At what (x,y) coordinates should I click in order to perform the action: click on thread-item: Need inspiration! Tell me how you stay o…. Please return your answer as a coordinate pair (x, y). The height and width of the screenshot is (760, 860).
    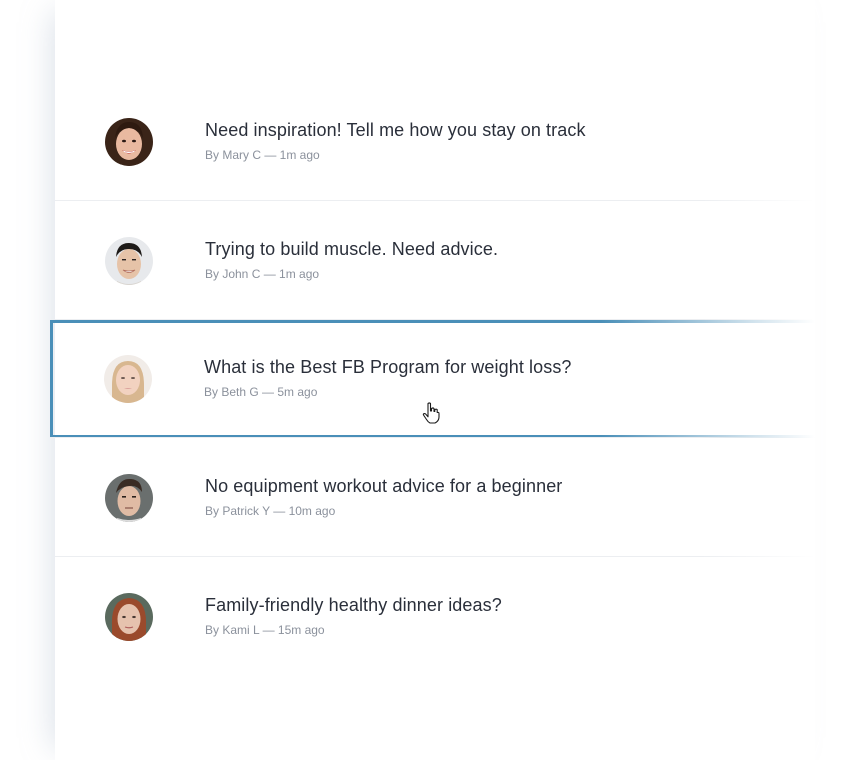
    Looking at the image, I should click on (435, 141).